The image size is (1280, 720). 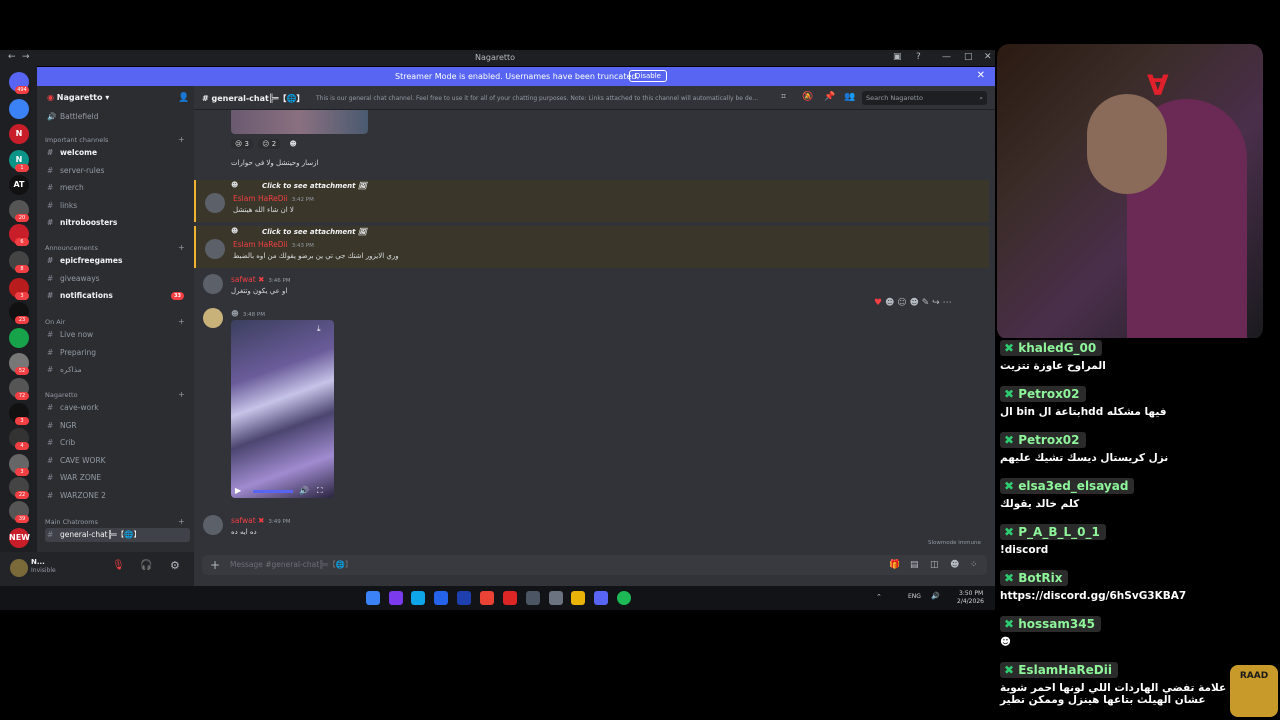 What do you see at coordinates (117, 206) in the screenshot?
I see `channel-item: # links` at bounding box center [117, 206].